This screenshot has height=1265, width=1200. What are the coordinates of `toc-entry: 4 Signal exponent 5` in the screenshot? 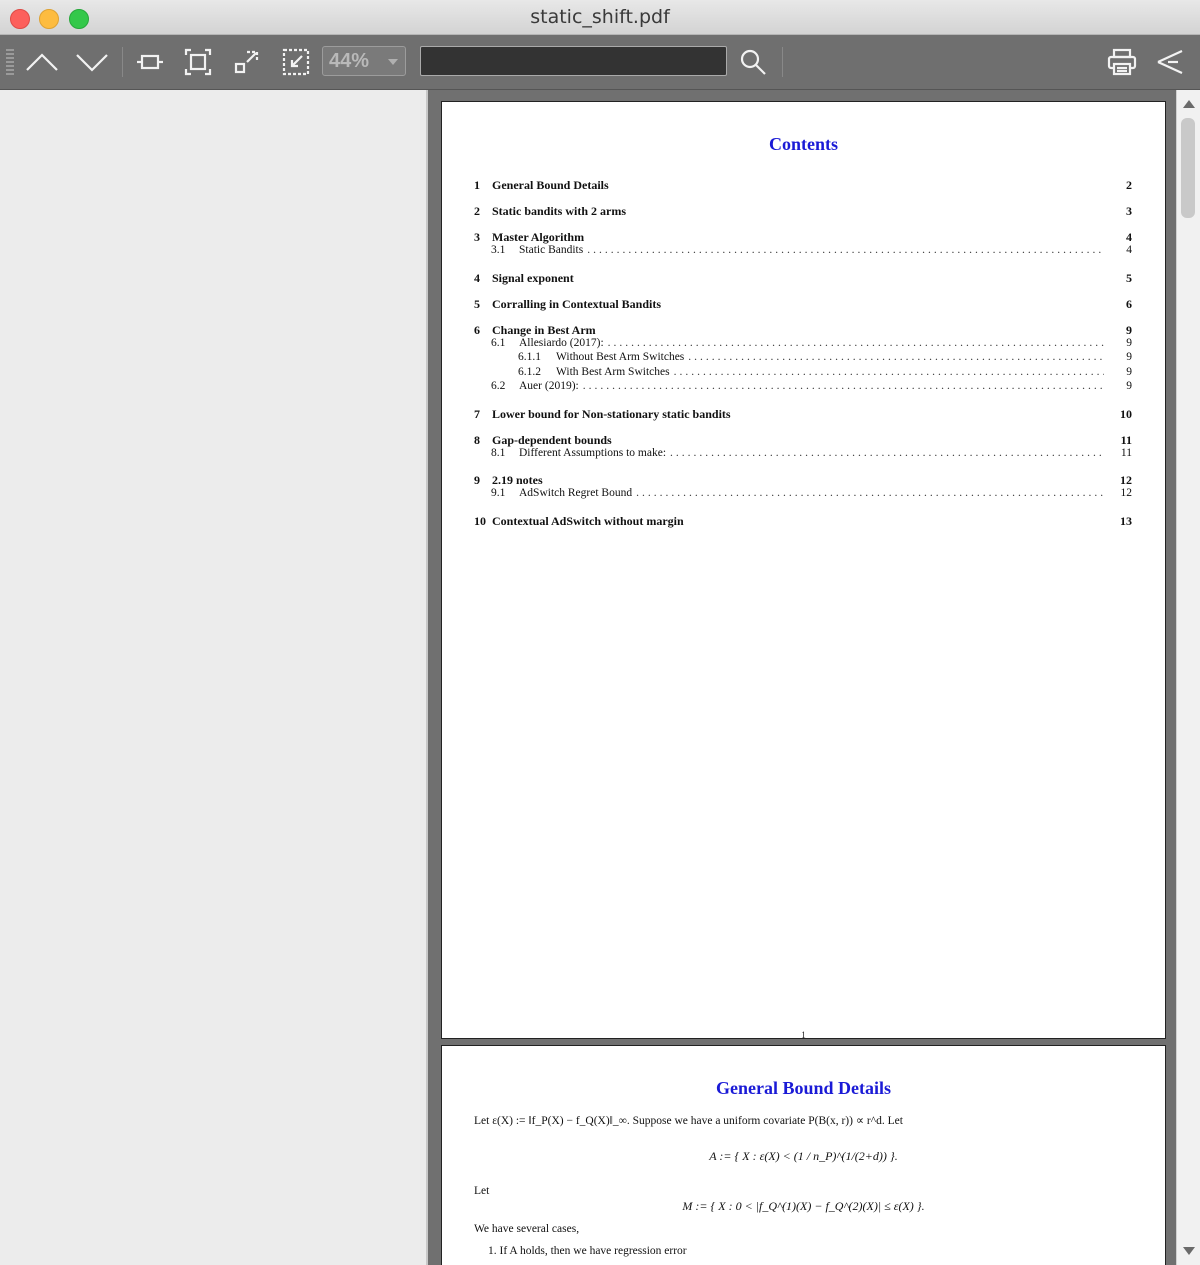 It's located at (803, 278).